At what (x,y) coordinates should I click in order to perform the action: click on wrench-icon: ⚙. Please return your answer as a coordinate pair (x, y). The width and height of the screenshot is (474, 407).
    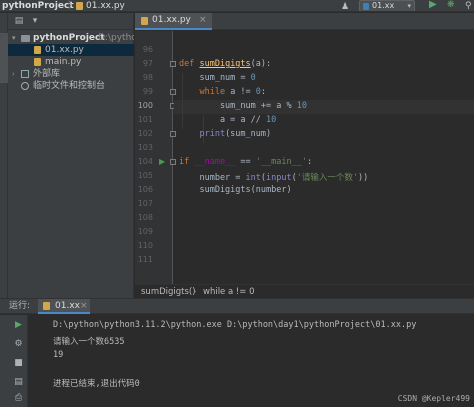
    Looking at the image, I should click on (18, 344).